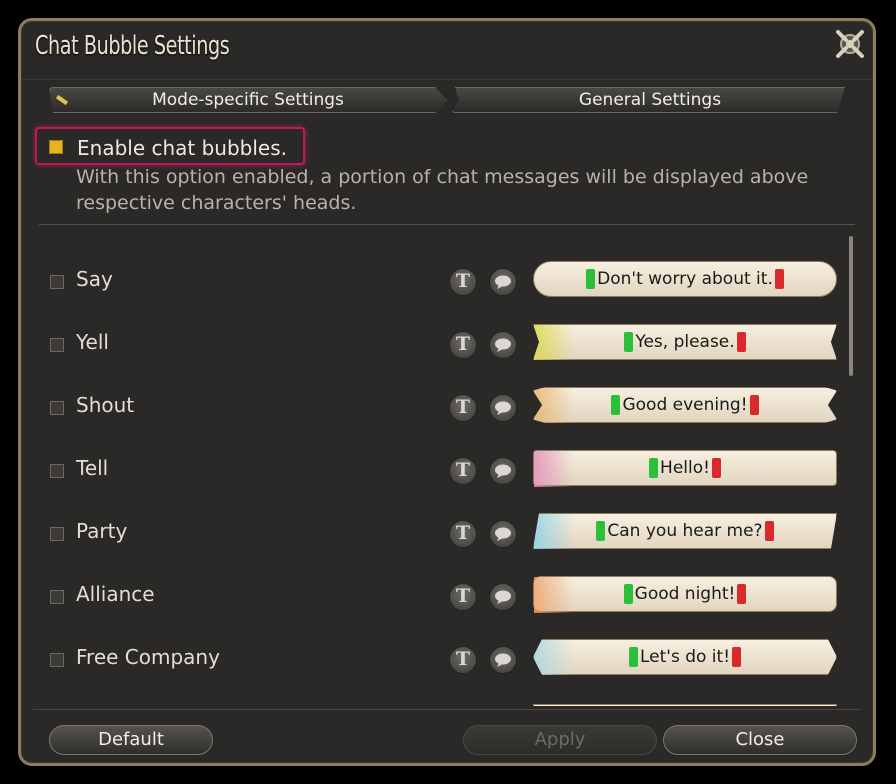 This screenshot has width=896, height=784. I want to click on list-item, so click(436, 696).